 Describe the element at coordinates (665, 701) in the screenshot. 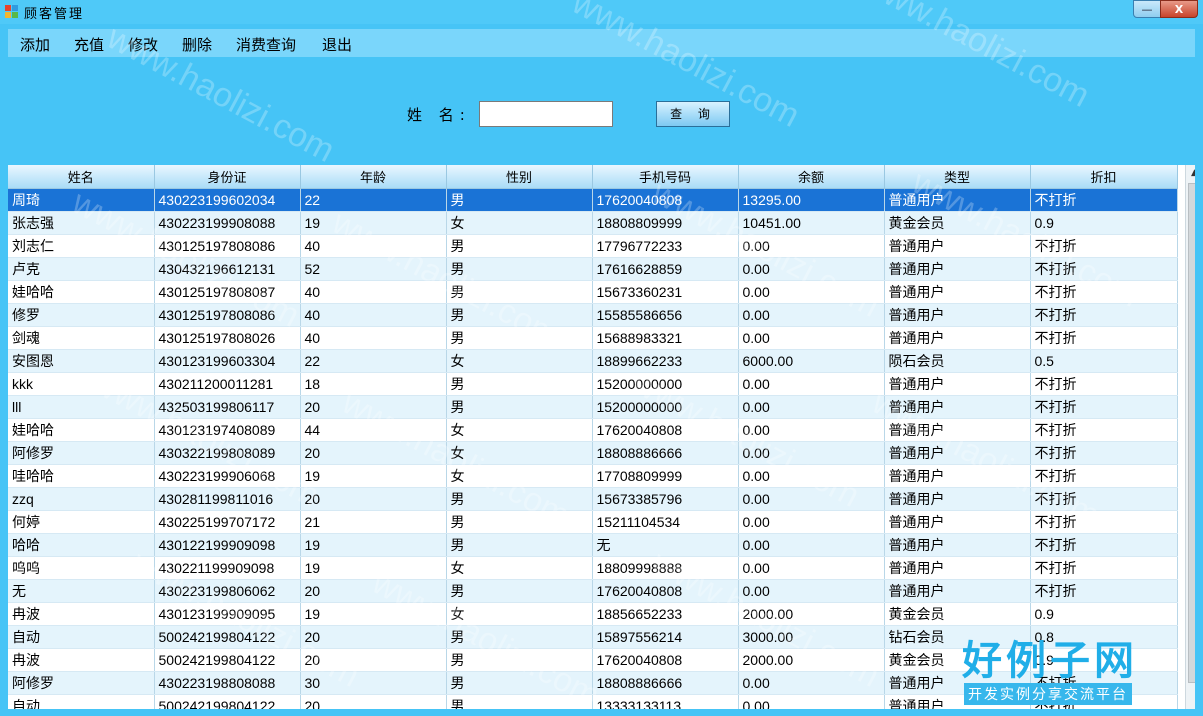

I see `cell-phone: 13333133113` at that location.